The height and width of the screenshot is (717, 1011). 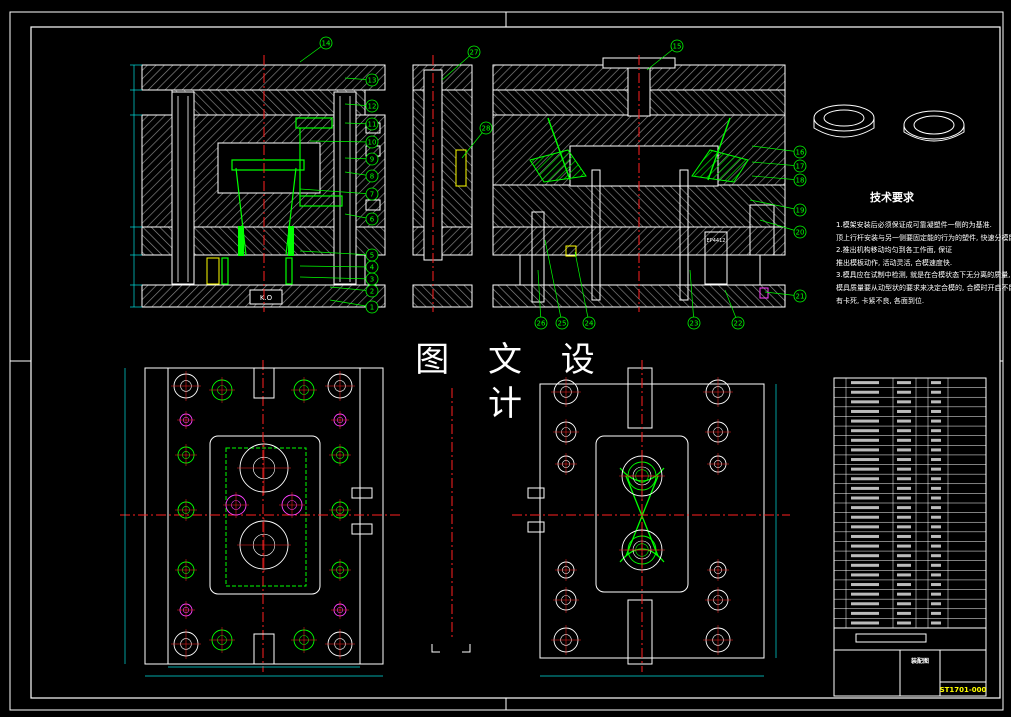 I want to click on balloon-number: 26, so click(x=541, y=324).